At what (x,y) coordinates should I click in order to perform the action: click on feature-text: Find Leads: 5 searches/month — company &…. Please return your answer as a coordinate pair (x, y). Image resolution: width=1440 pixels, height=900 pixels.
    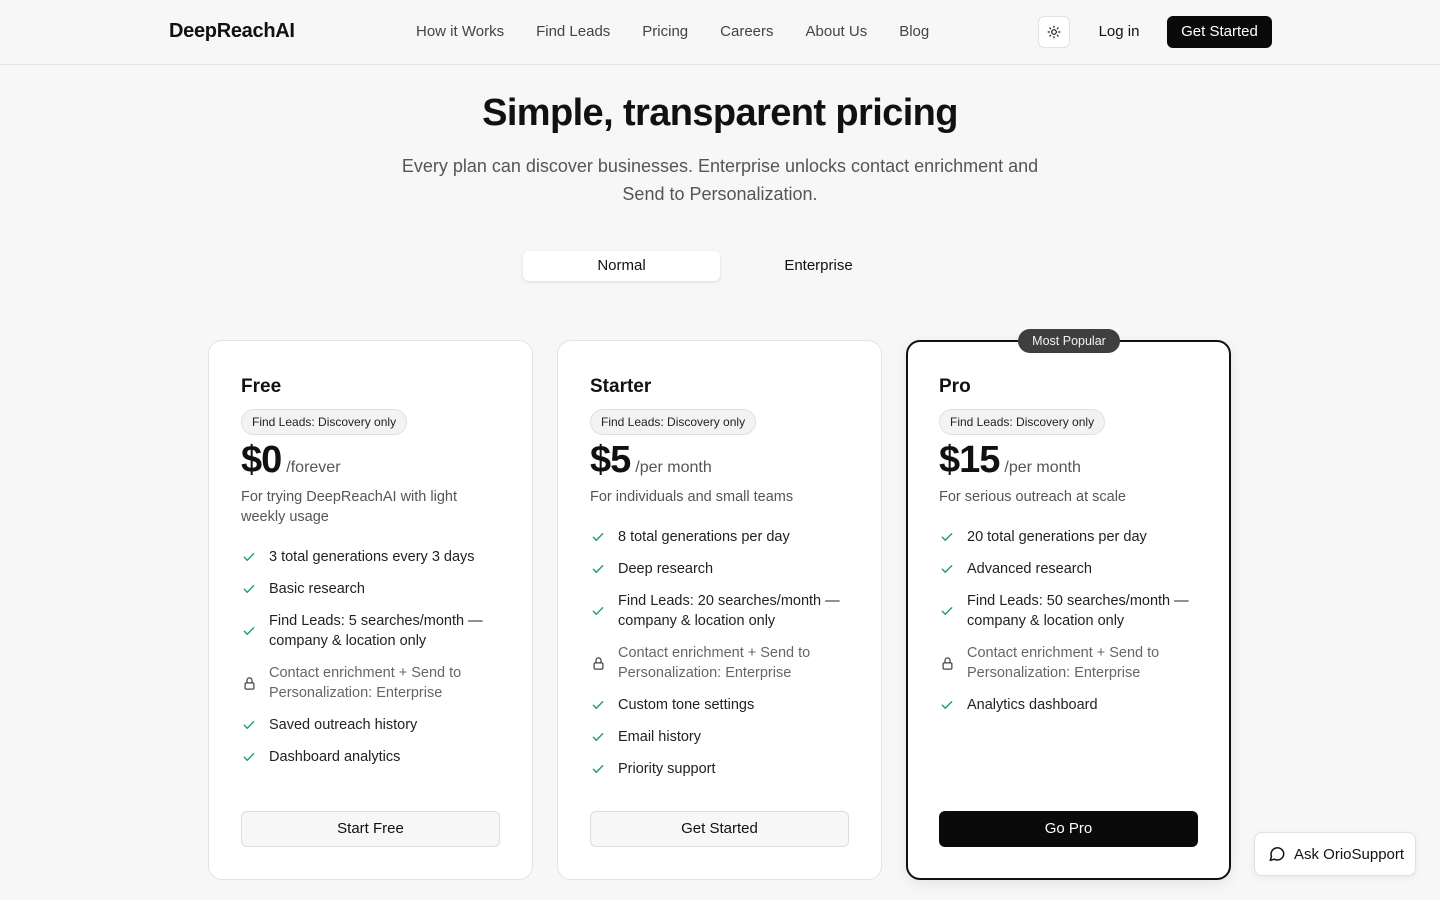
    Looking at the image, I should click on (376, 631).